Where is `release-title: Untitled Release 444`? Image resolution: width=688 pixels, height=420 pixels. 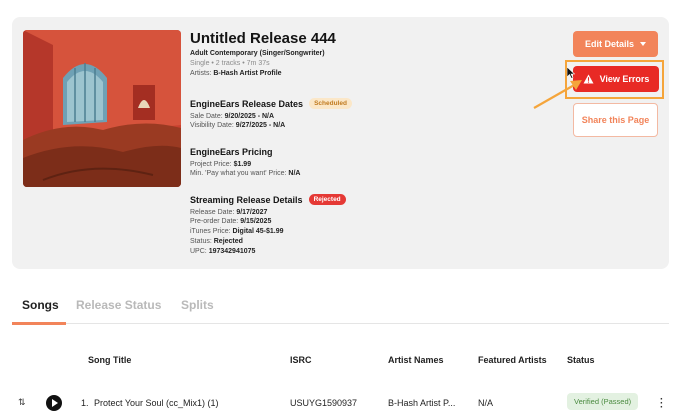
release-title: Untitled Release 444 is located at coordinates (263, 38).